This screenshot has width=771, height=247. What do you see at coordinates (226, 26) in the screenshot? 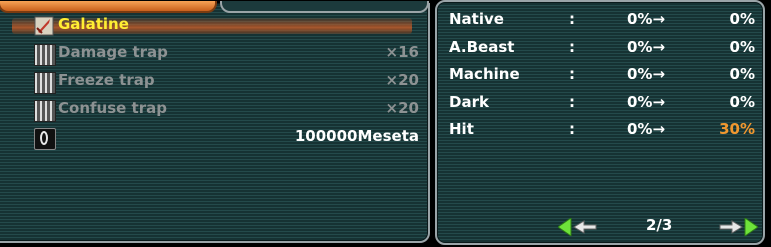
I see `list-item-galatine: Galatine` at bounding box center [226, 26].